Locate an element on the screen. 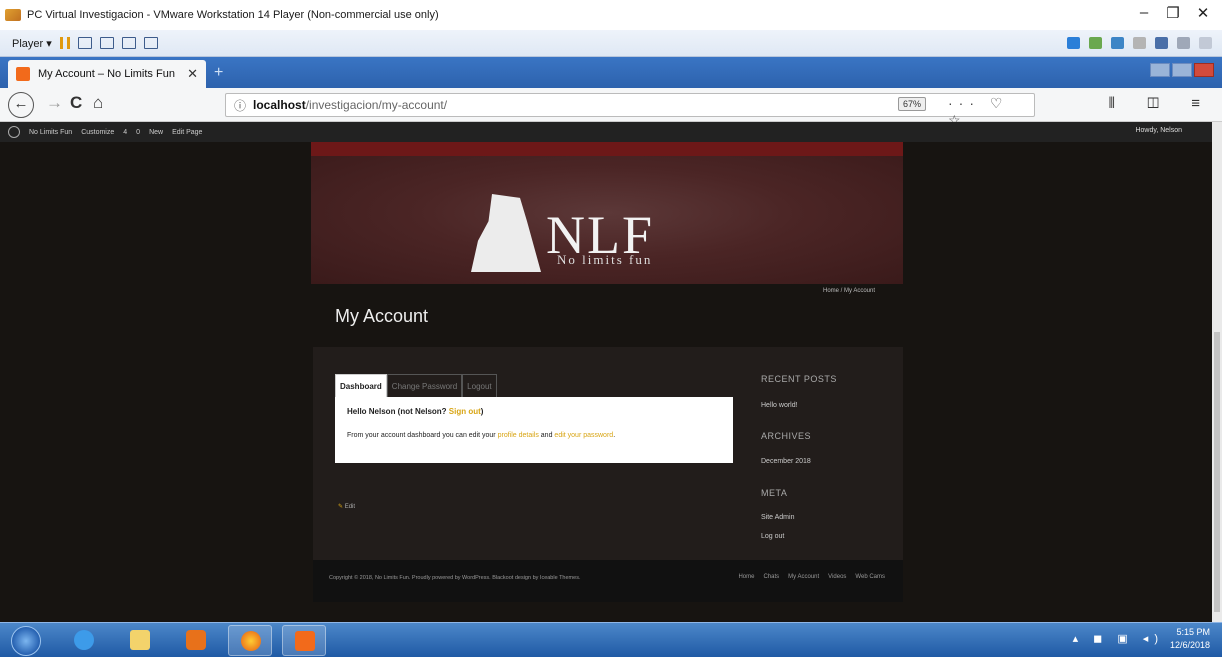 Image resolution: width=1222 pixels, height=657 pixels. back-button: ← is located at coordinates (21, 105).